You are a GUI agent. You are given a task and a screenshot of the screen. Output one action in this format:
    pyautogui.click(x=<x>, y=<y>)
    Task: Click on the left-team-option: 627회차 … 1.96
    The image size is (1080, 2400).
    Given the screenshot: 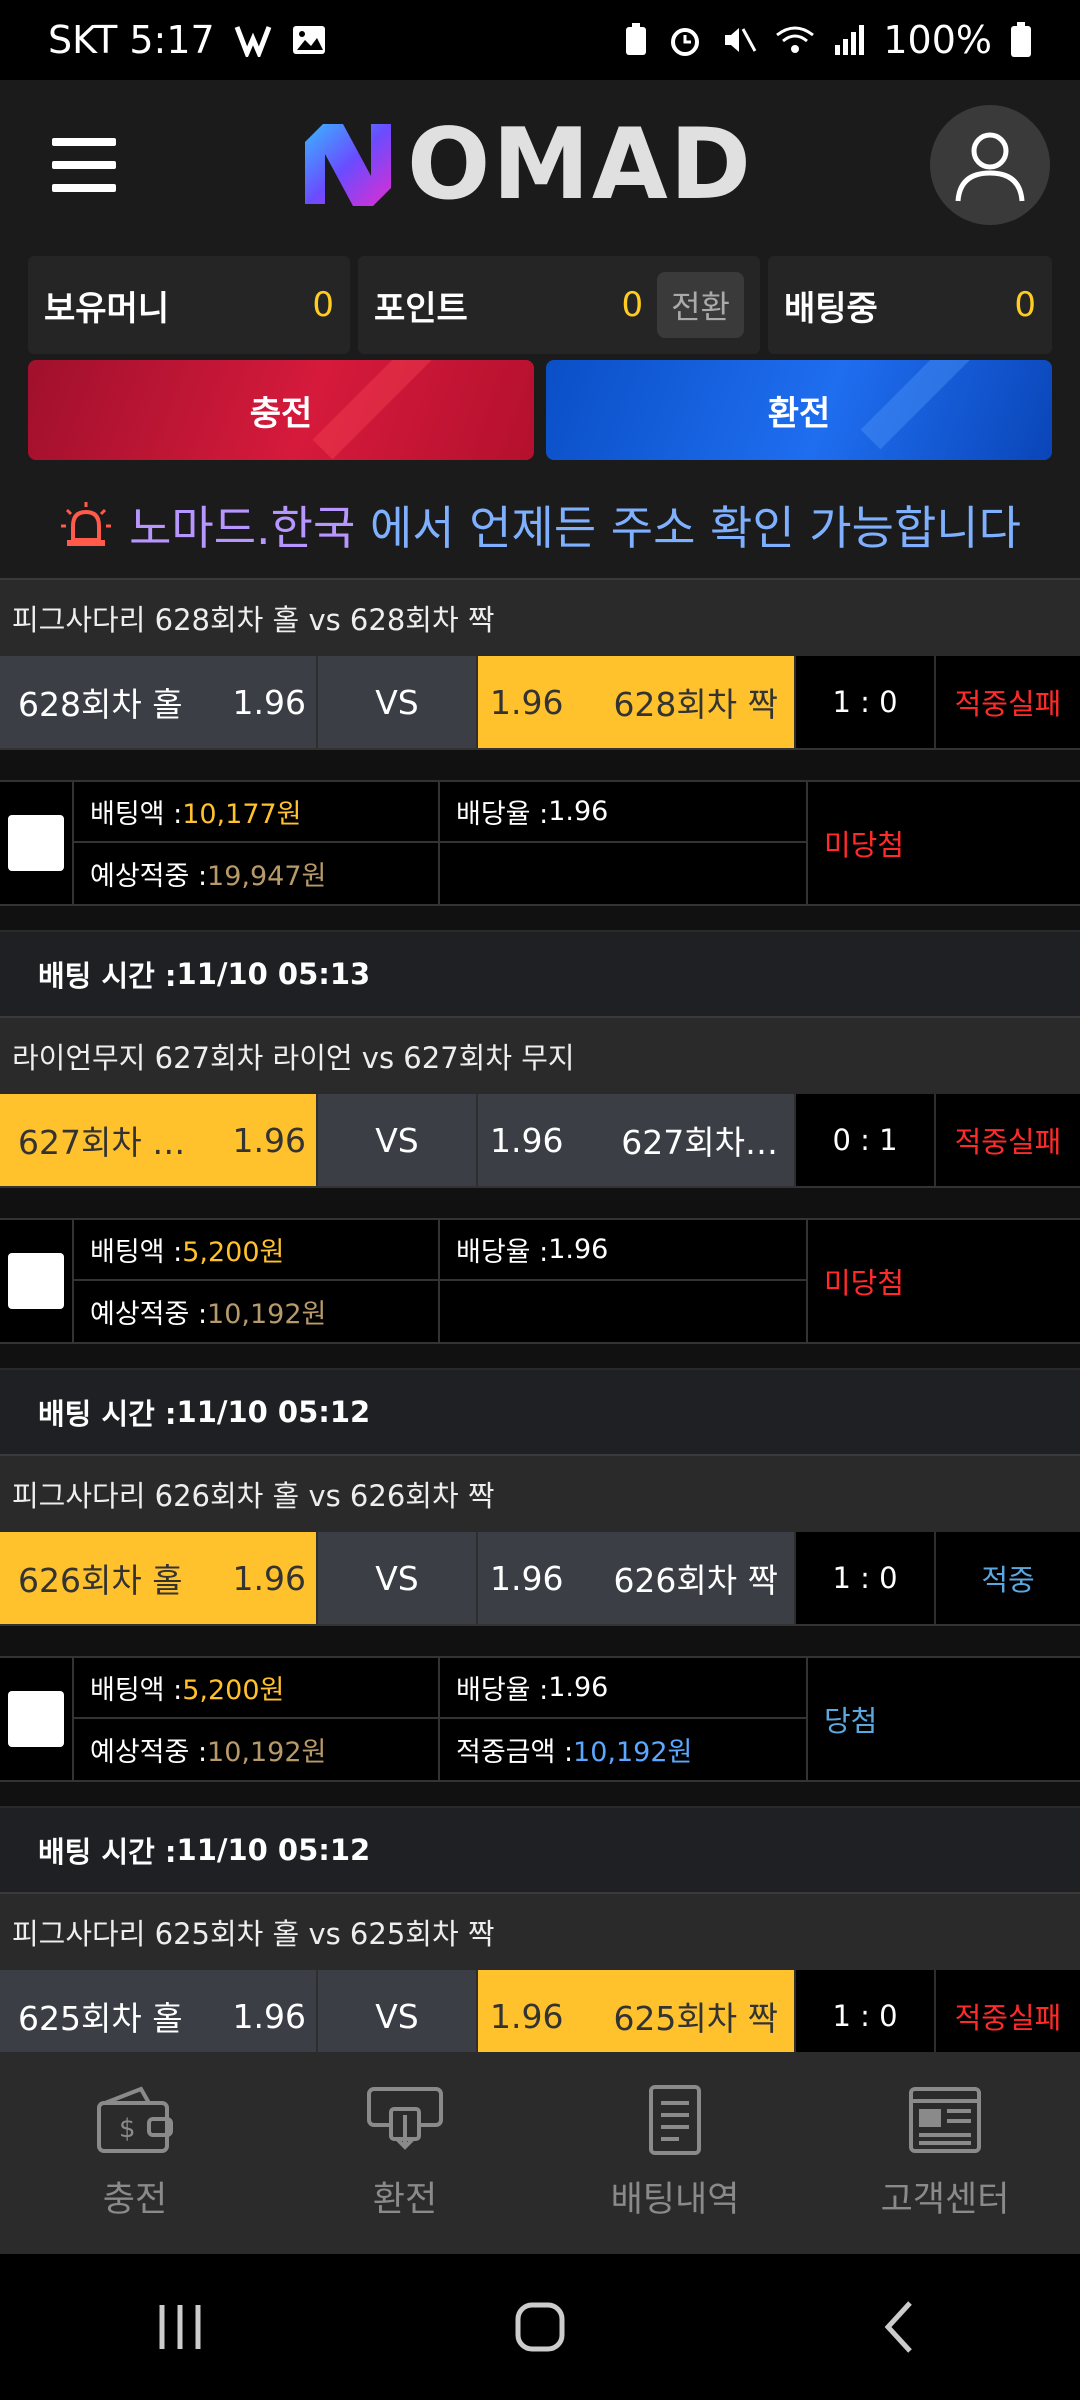 What is the action you would take?
    pyautogui.click(x=159, y=1140)
    